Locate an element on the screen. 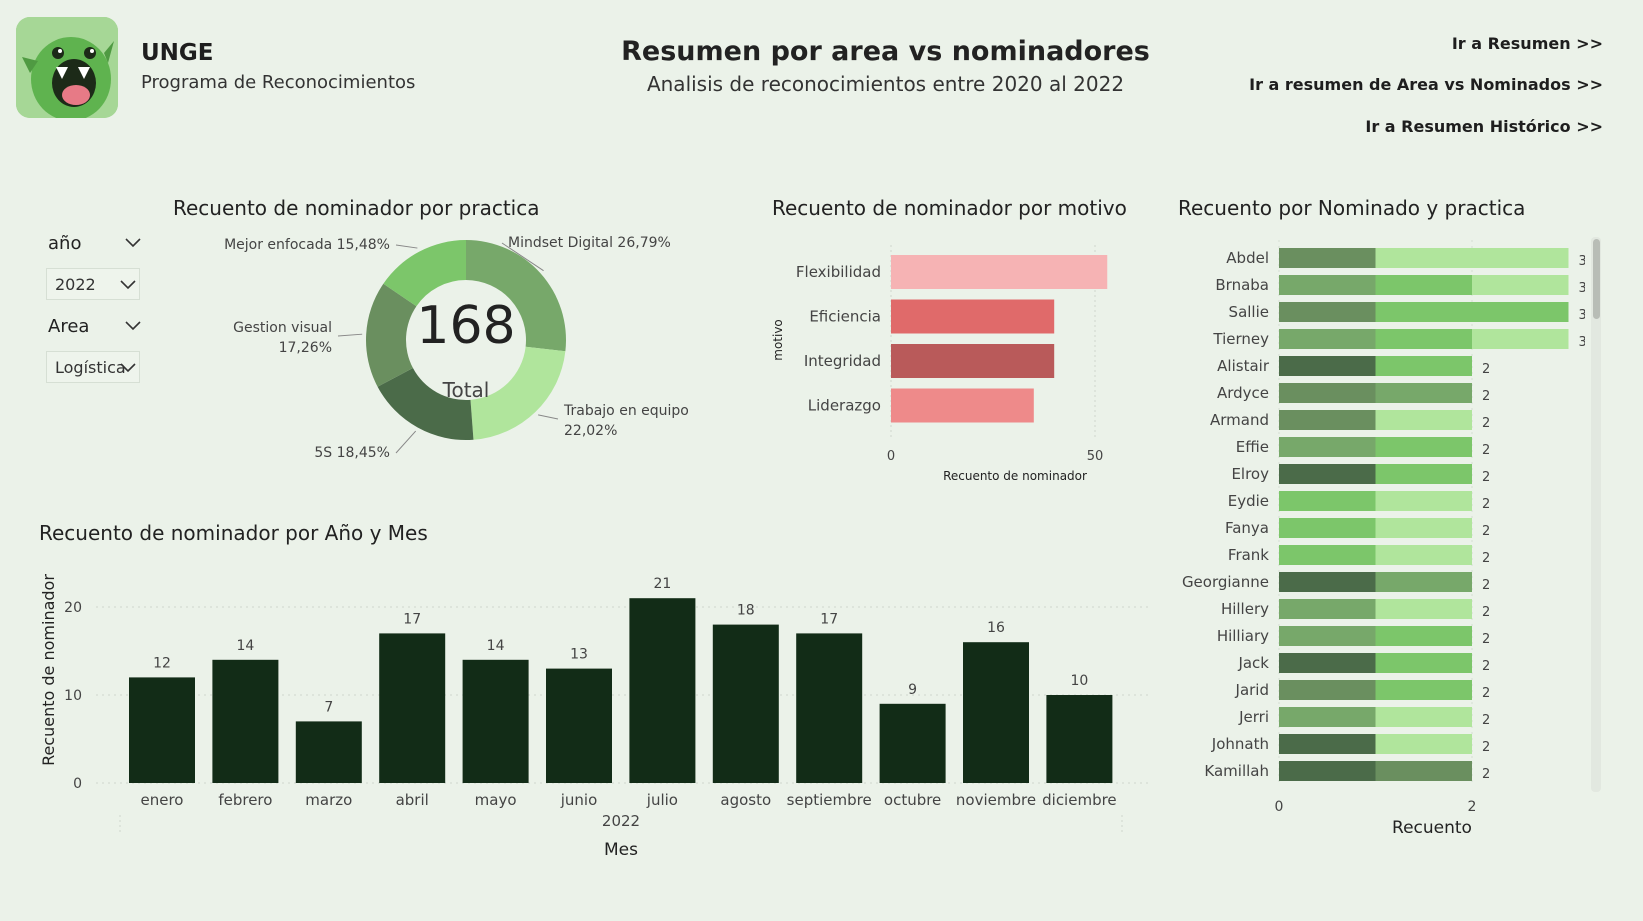  nominado-xlabel: Recuento is located at coordinates (1432, 828).